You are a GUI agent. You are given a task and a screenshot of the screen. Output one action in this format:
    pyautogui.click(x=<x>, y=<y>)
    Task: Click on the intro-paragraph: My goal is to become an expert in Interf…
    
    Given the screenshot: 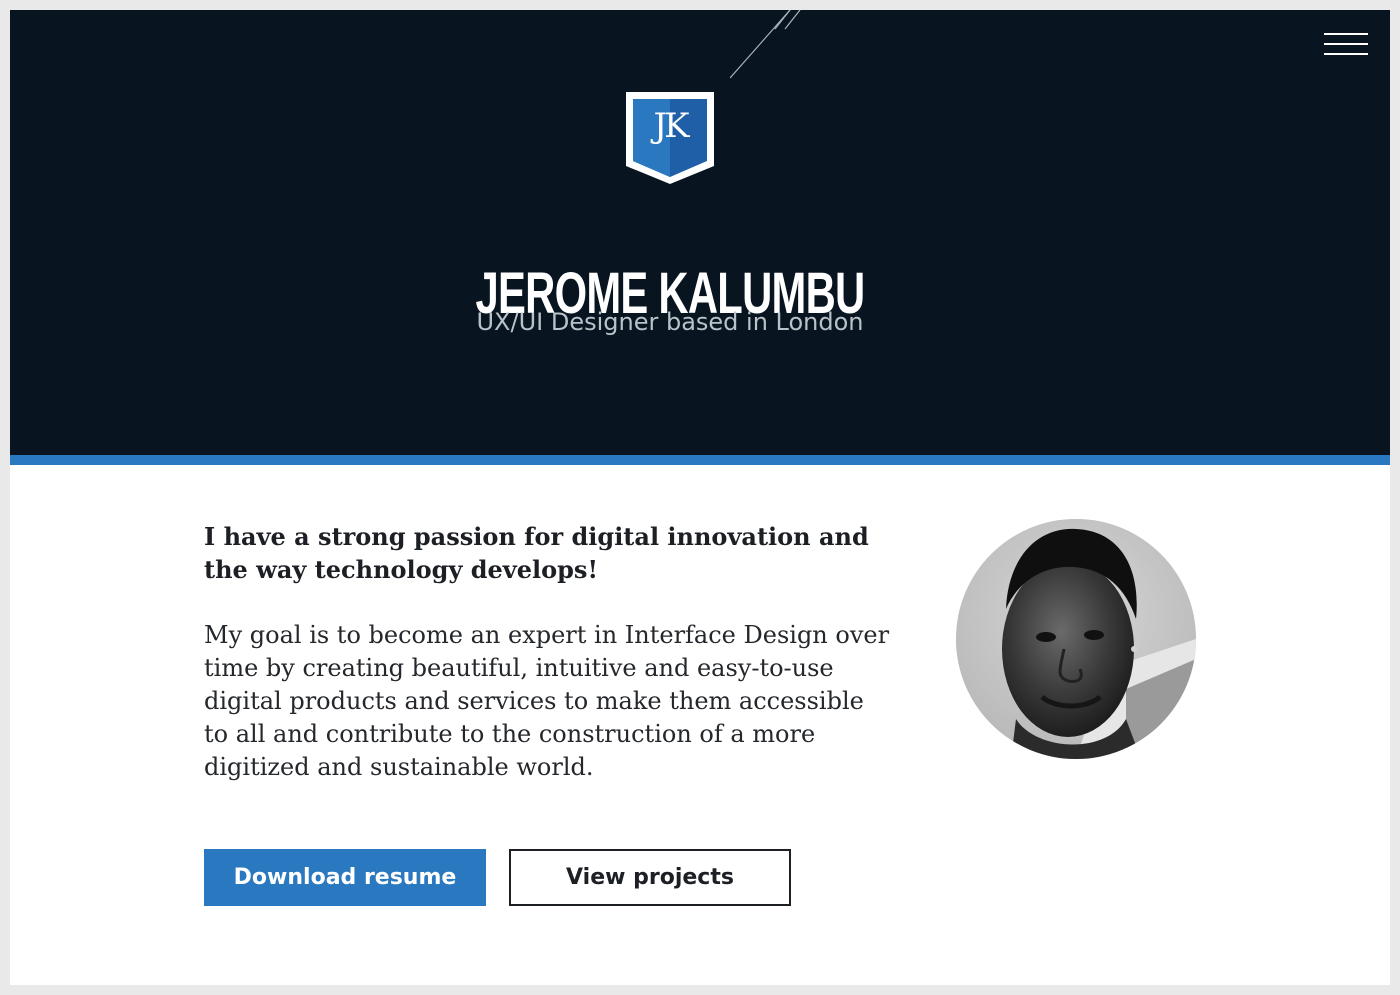 What is the action you would take?
    pyautogui.click(x=547, y=701)
    